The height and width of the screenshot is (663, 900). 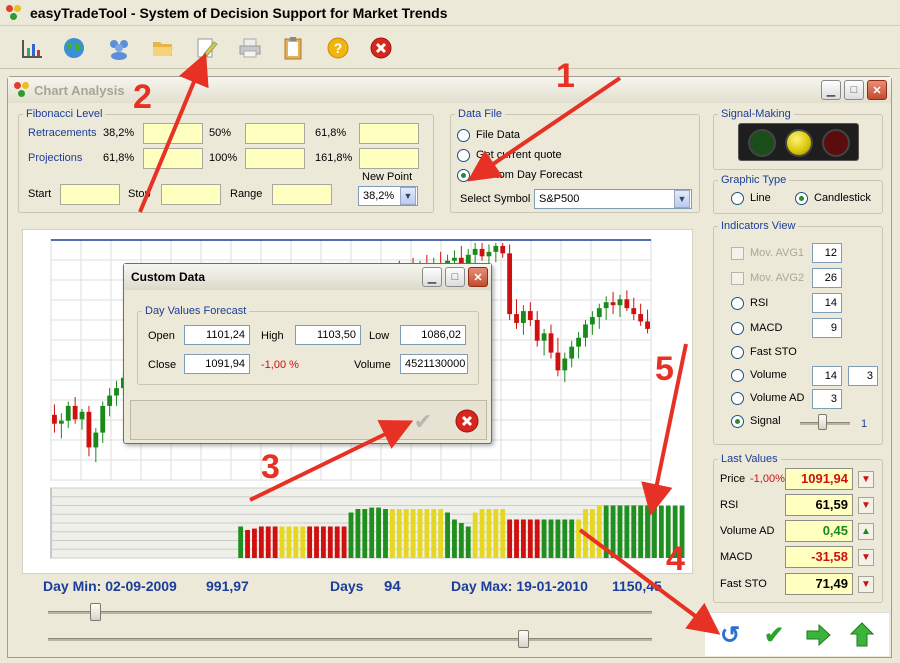 What do you see at coordinates (455, 277) in the screenshot?
I see `dialog-maximize-button: □` at bounding box center [455, 277].